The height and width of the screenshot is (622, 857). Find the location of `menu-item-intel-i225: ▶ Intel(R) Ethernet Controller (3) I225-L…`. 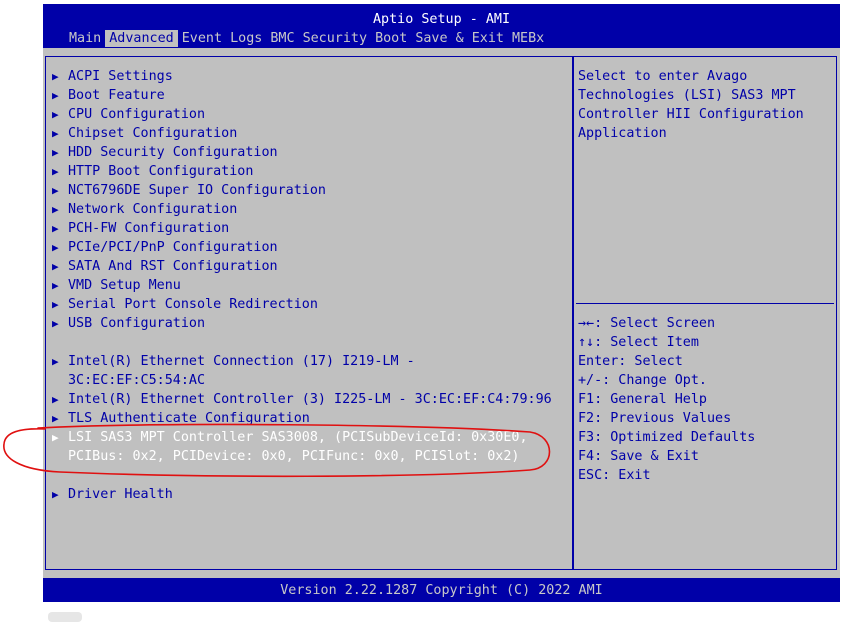

menu-item-intel-i225: ▶ Intel(R) Ethernet Controller (3) I225-L… is located at coordinates (302, 399).